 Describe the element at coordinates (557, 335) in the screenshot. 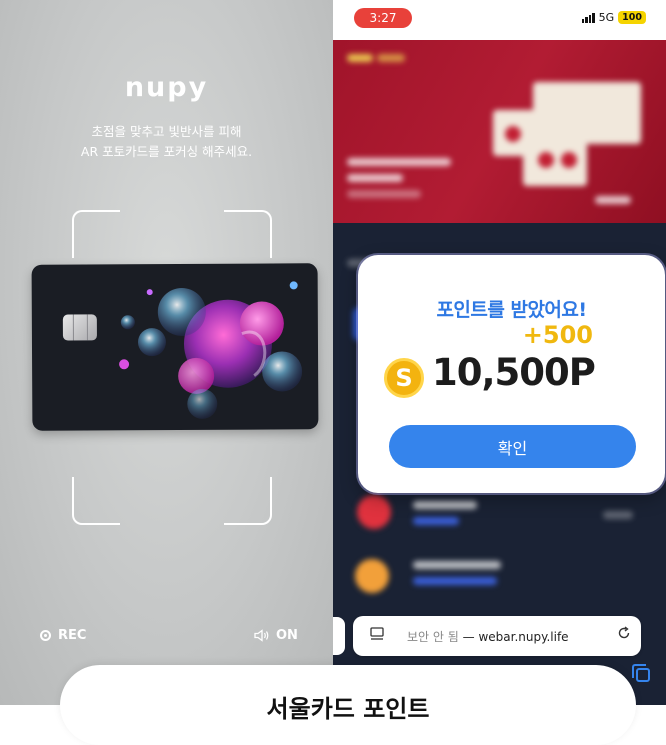

I see `points-earned: +500` at that location.